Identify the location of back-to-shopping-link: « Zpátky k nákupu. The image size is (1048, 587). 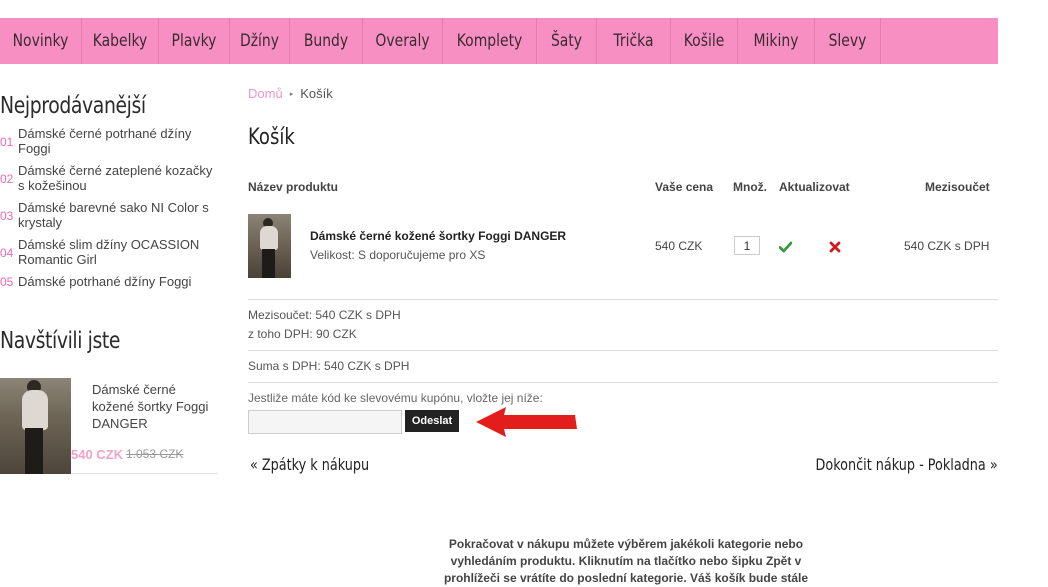
(309, 464).